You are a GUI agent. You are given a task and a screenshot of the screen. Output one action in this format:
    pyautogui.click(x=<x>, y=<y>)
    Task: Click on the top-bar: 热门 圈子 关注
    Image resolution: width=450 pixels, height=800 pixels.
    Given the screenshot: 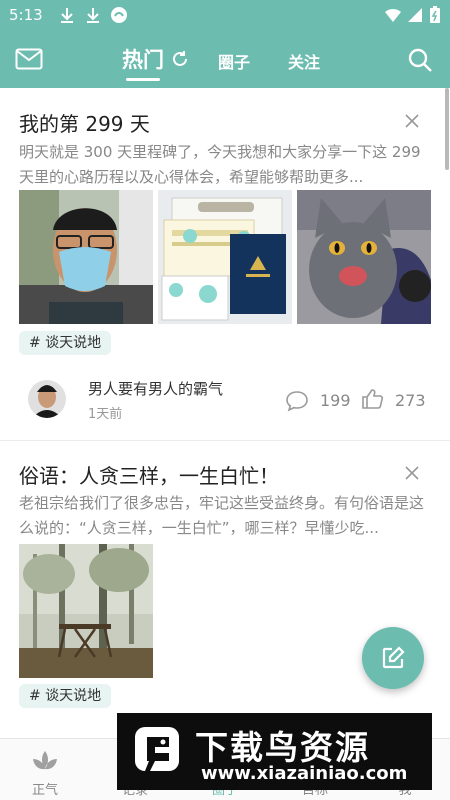 What is the action you would take?
    pyautogui.click(x=225, y=60)
    